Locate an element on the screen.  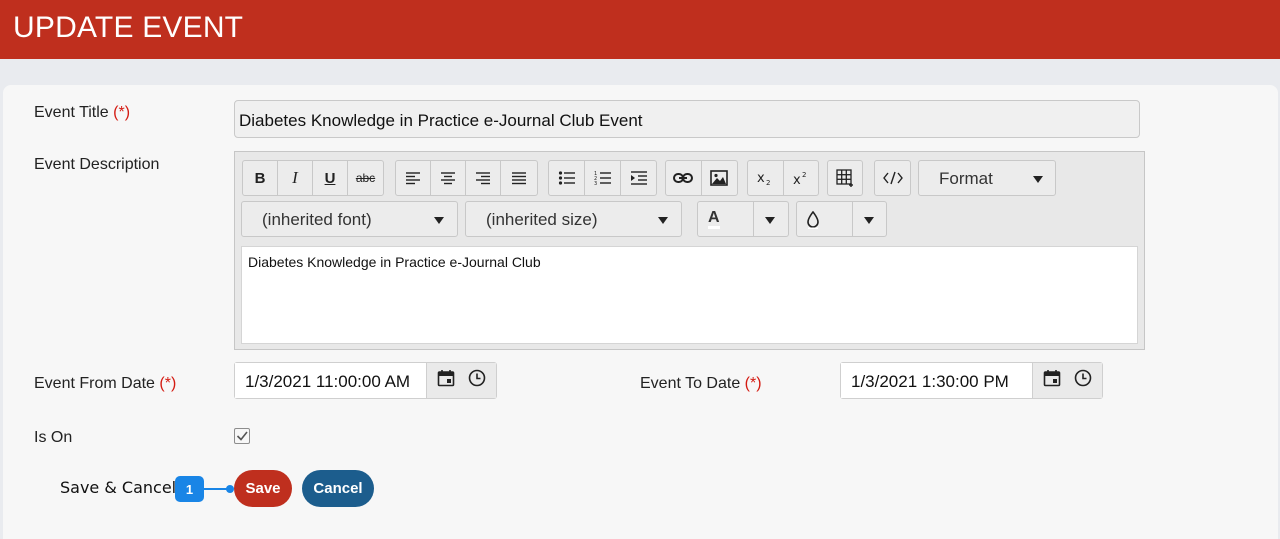
align-center-button is located at coordinates (448, 178).